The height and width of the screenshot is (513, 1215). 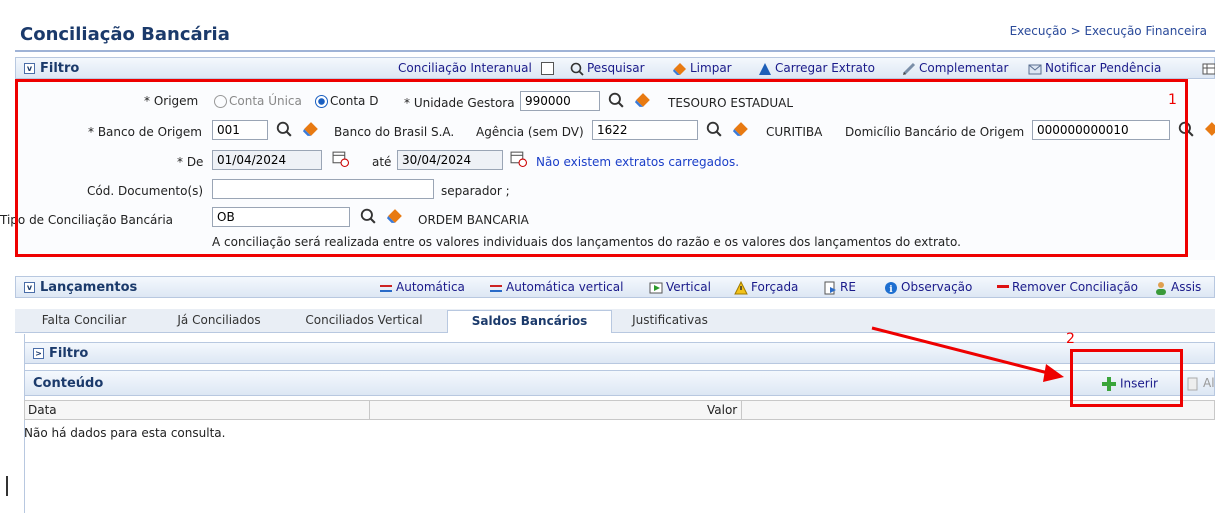 What do you see at coordinates (1200, 383) in the screenshot?
I see `alter-button: Al` at bounding box center [1200, 383].